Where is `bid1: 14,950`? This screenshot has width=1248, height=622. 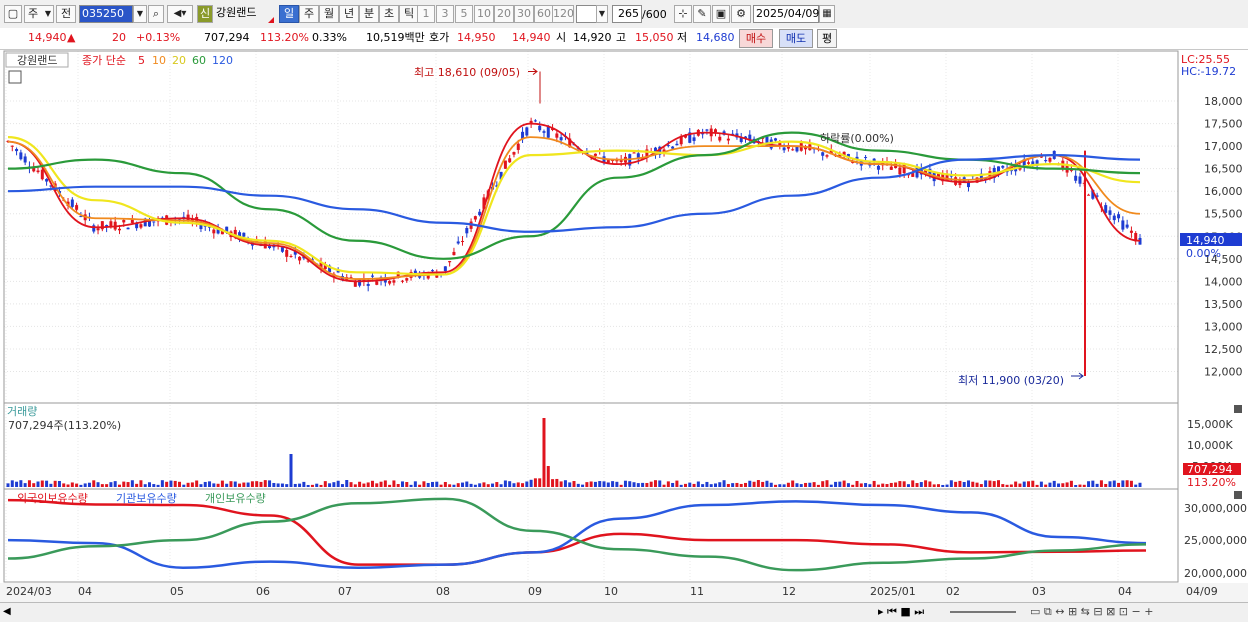 bid1: 14,950 is located at coordinates (476, 37).